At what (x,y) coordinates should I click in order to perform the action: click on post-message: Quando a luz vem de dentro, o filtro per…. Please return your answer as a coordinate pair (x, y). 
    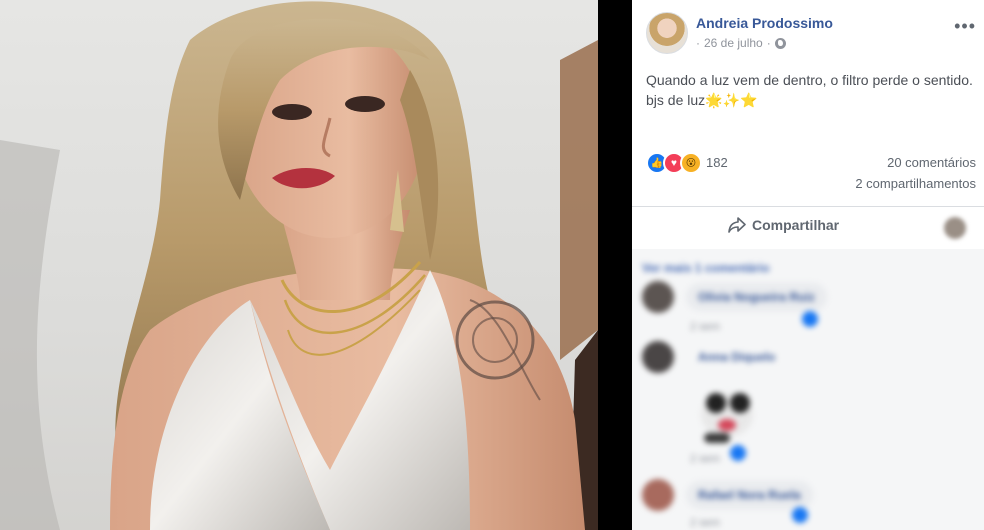
    Looking at the image, I should click on (814, 90).